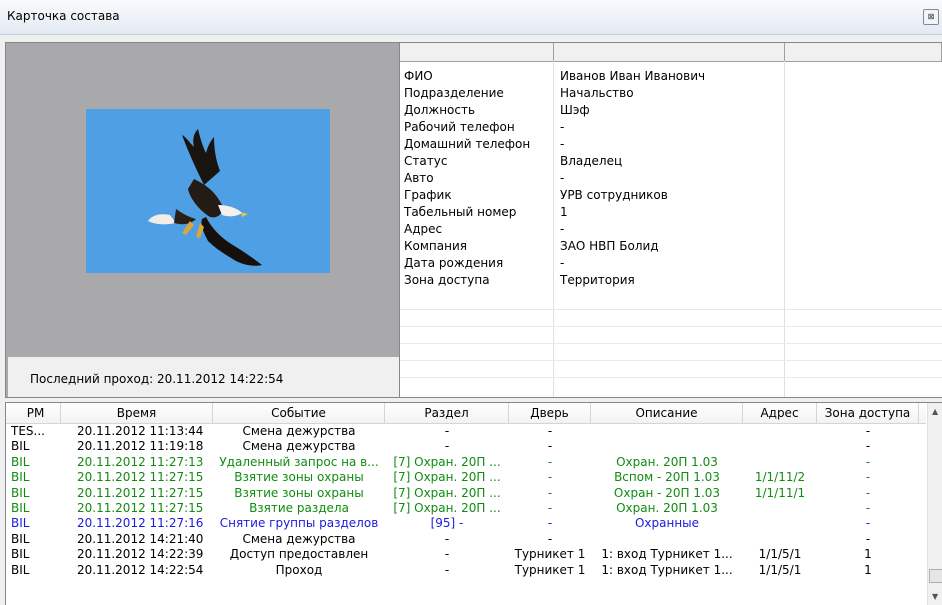 This screenshot has width=942, height=605. Describe the element at coordinates (418, 76) in the screenshot. I see `info-label: ФИО` at that location.